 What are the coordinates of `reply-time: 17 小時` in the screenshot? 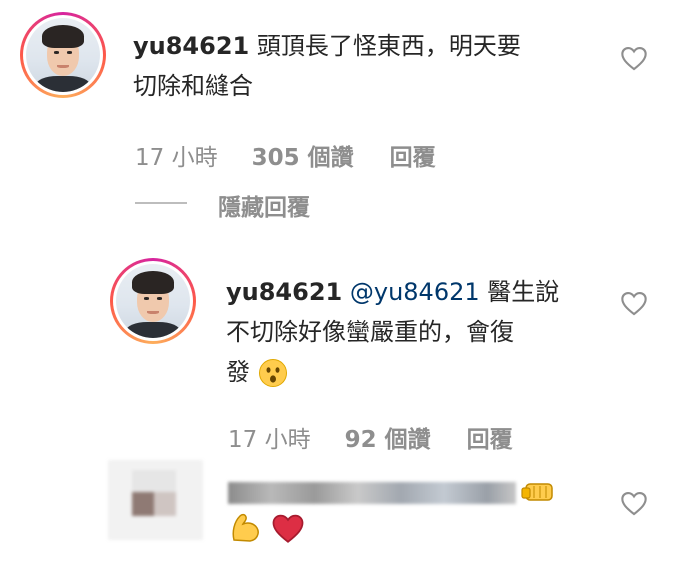 It's located at (269, 440).